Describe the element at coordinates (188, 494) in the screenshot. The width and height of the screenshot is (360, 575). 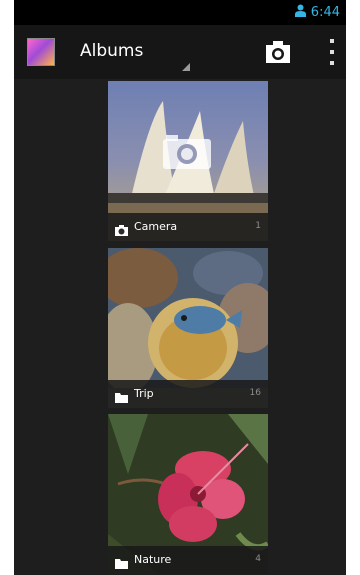
I see `album-tile-nature: Nature 4` at that location.